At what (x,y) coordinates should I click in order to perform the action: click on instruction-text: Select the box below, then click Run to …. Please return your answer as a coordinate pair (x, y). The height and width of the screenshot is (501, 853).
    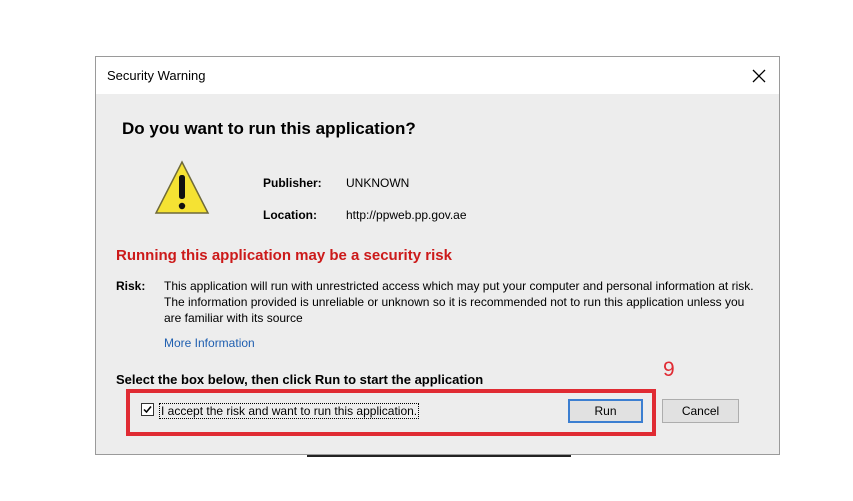
    Looking at the image, I should click on (300, 379).